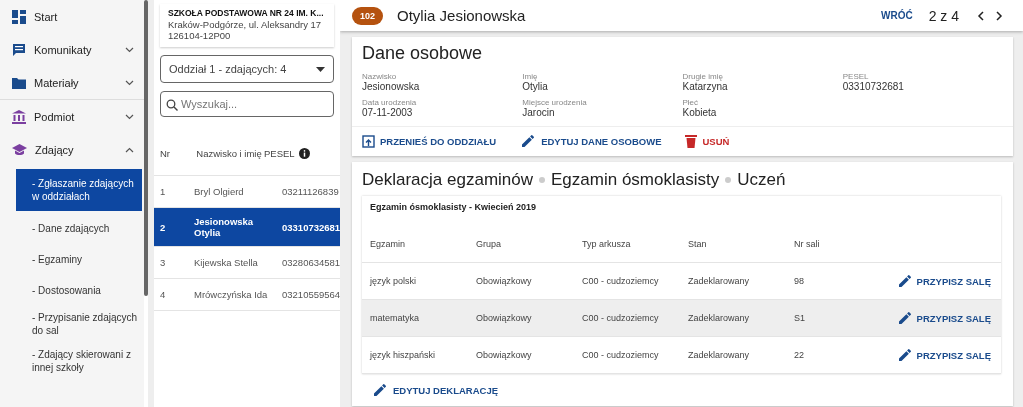 Image resolution: width=1023 pixels, height=407 pixels. I want to click on nav-subitem: - Dane zdających, so click(79, 228).